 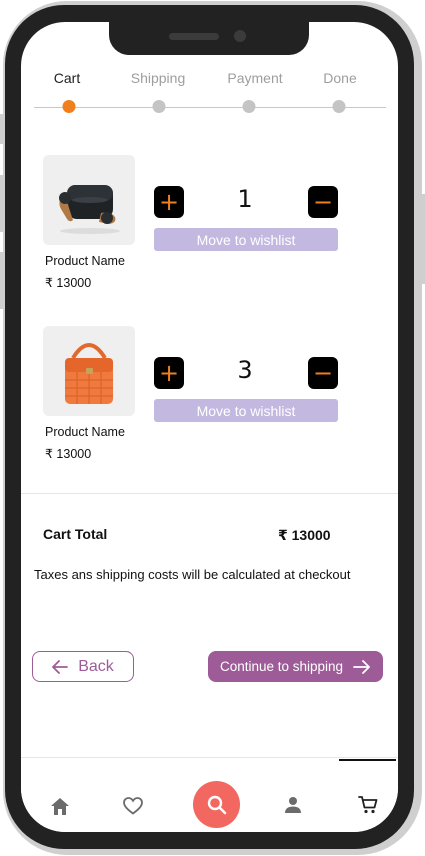 What do you see at coordinates (245, 370) in the screenshot?
I see `quantity-value: 3` at bounding box center [245, 370].